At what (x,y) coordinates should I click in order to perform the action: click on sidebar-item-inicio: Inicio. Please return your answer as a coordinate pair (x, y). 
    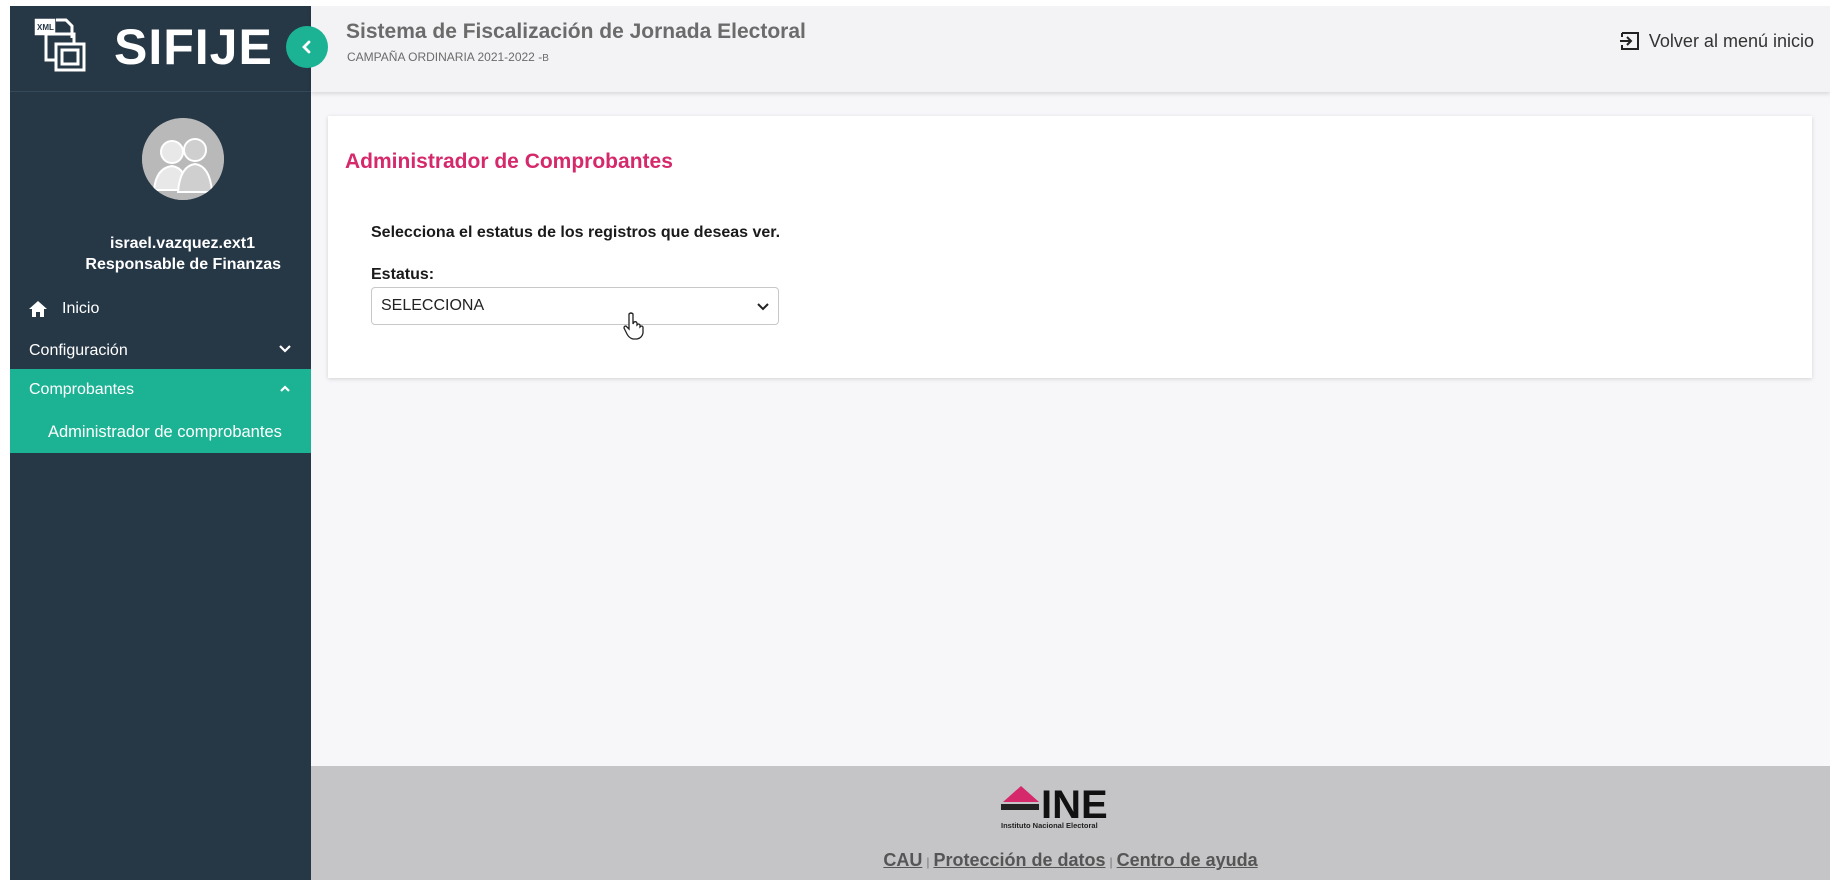
    Looking at the image, I should click on (160, 309).